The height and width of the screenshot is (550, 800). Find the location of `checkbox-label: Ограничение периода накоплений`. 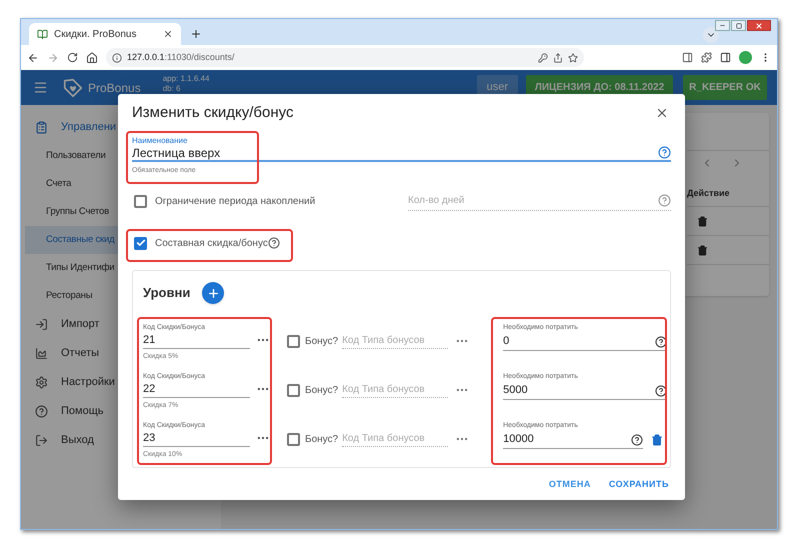

checkbox-label: Ограничение периода накоплений is located at coordinates (235, 201).